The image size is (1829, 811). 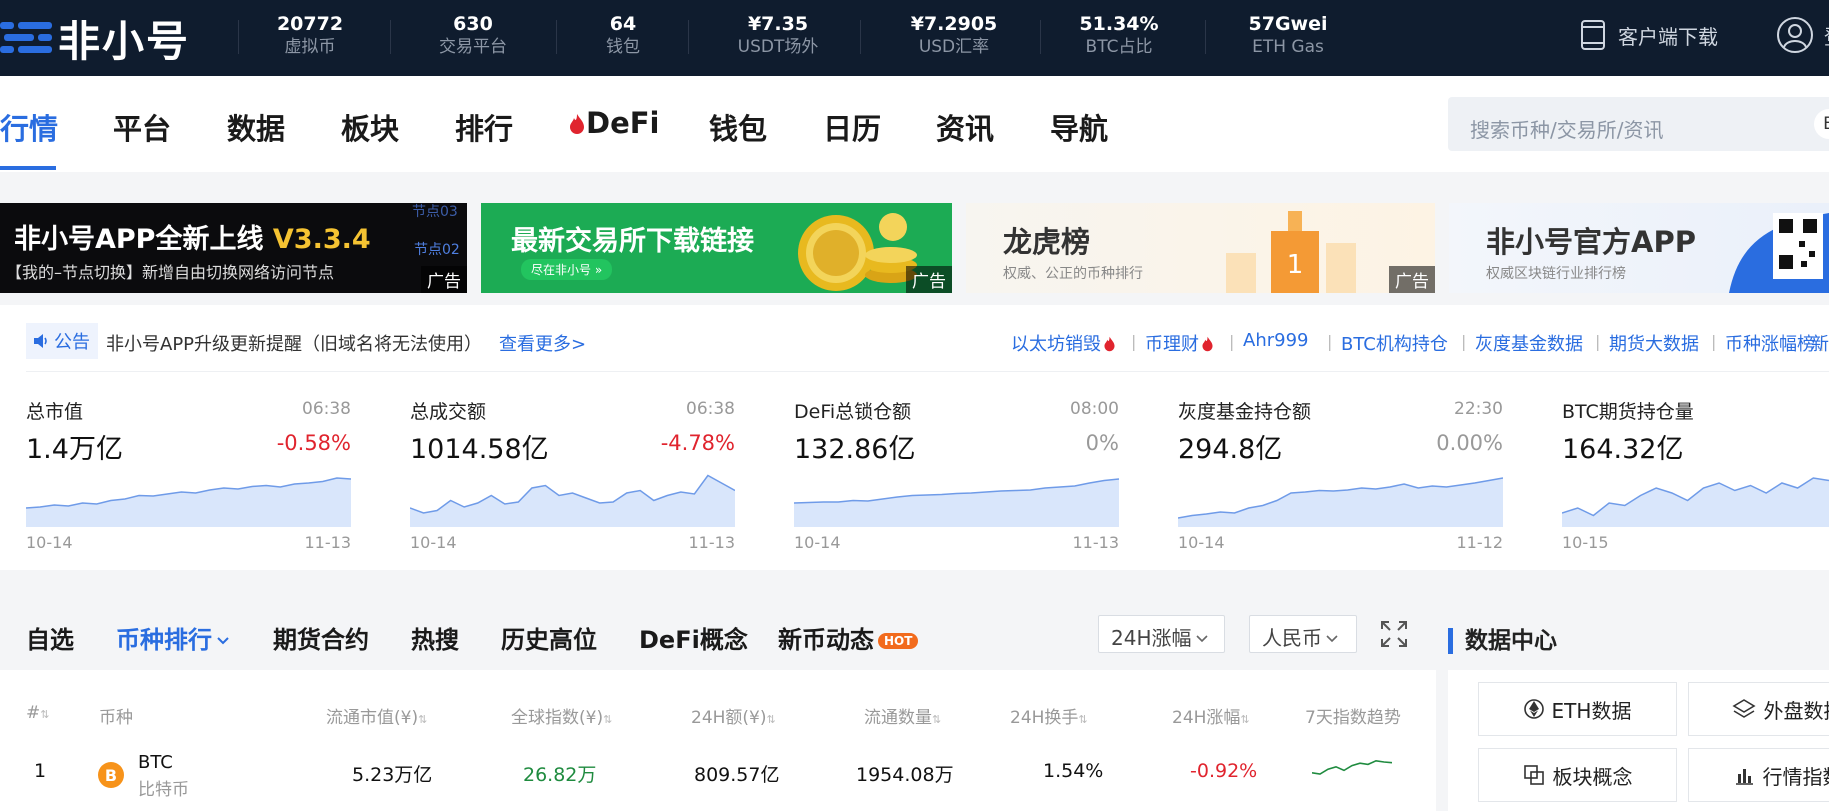 I want to click on metric-time: 22:30, so click(x=1478, y=409).